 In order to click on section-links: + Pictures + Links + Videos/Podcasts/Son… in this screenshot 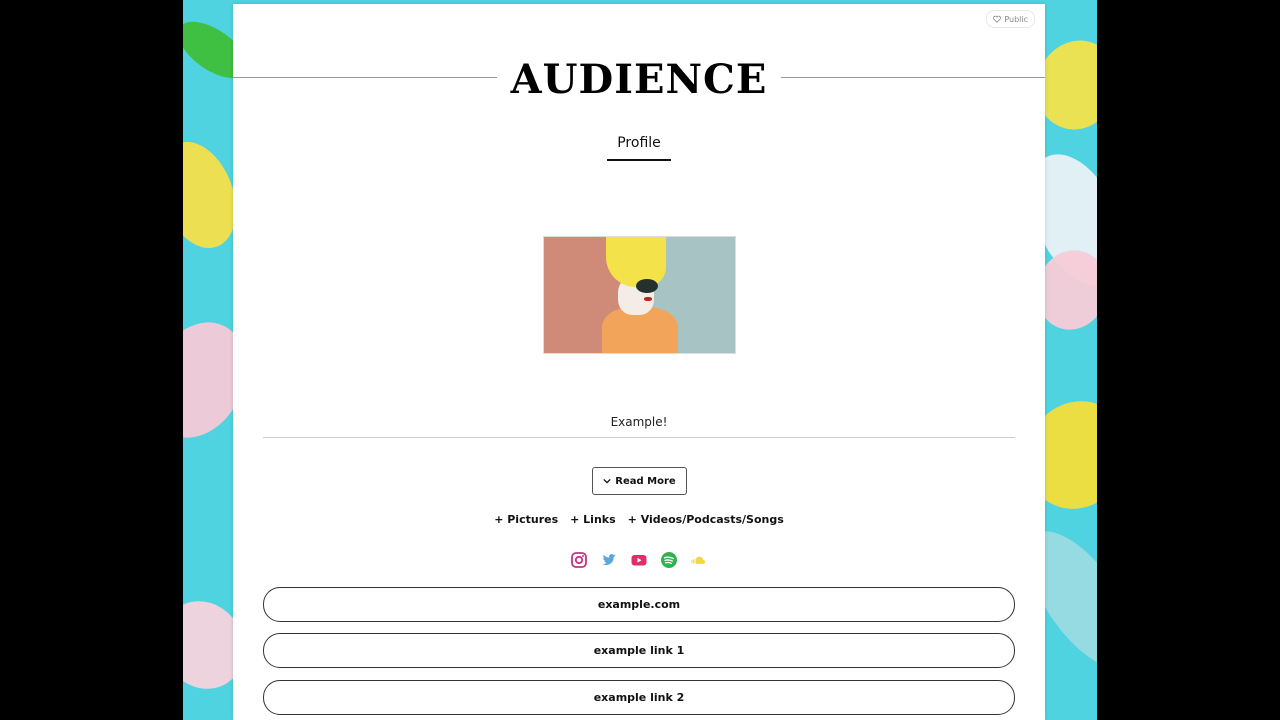, I will do `click(639, 519)`.